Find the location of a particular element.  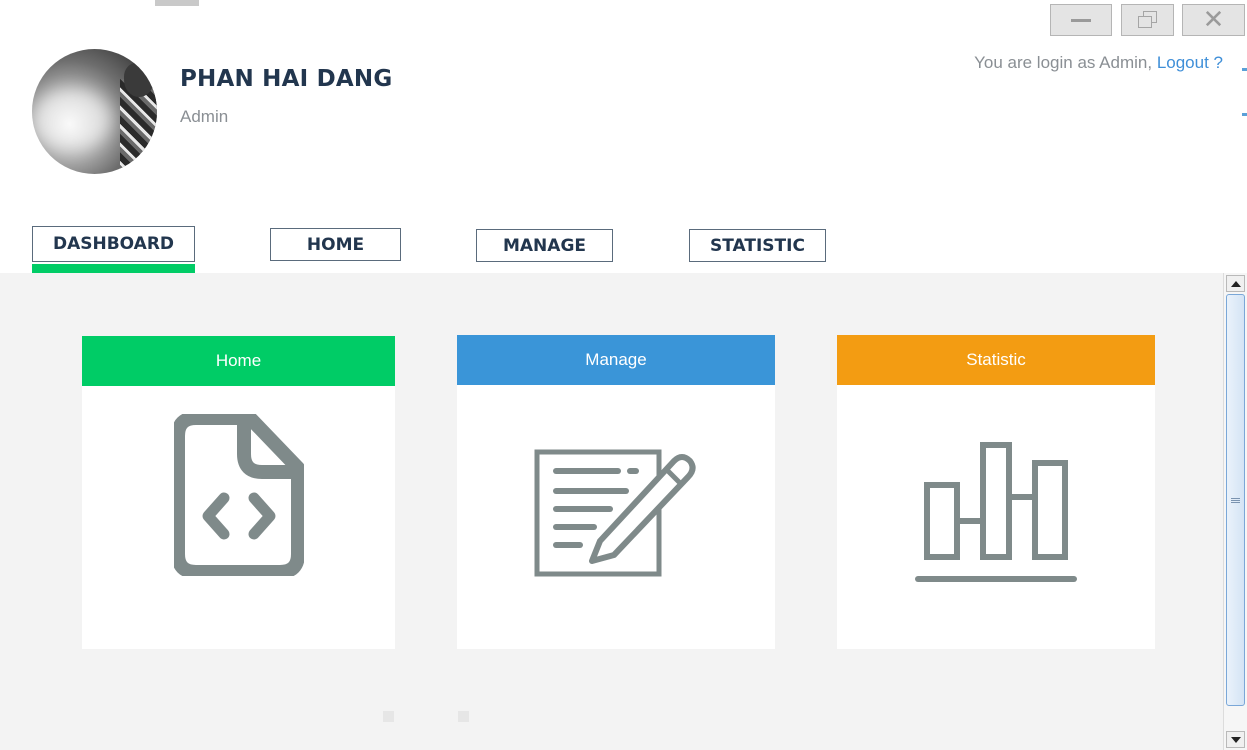

manage-card-header: Manage is located at coordinates (616, 360).